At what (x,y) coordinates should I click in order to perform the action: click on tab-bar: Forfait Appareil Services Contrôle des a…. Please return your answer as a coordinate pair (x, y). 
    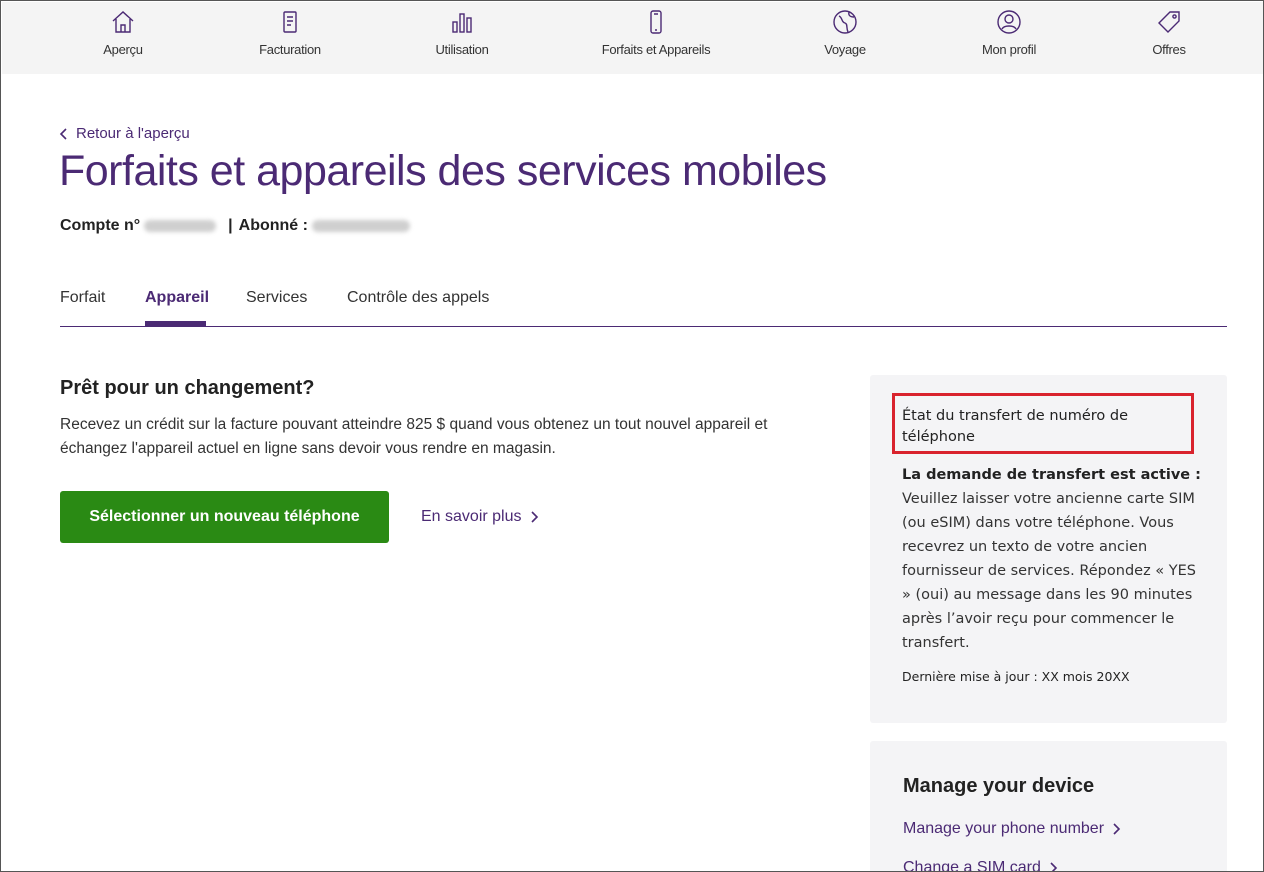
    Looking at the image, I should click on (643, 307).